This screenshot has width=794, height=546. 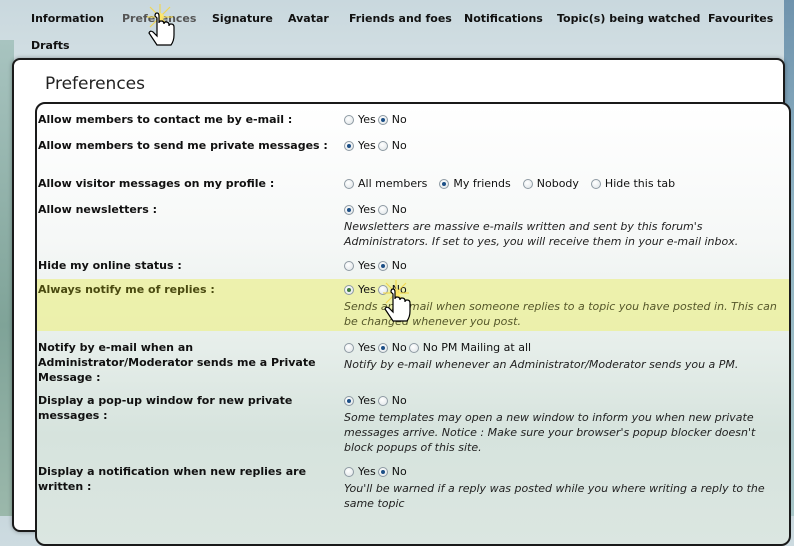 I want to click on tab-drafts: Drafts, so click(x=50, y=45).